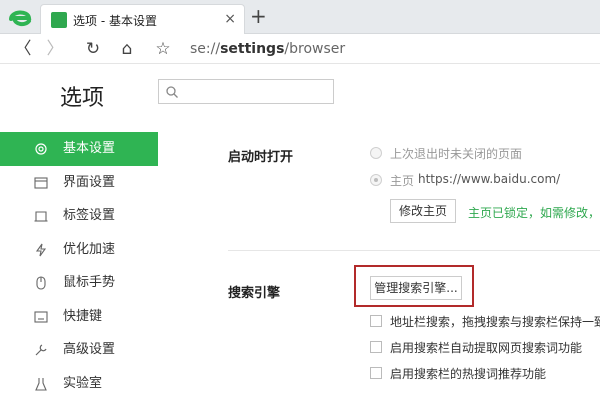 The height and width of the screenshot is (394, 600). What do you see at coordinates (230, 19) in the screenshot?
I see `tab-close-icon: ×` at bounding box center [230, 19].